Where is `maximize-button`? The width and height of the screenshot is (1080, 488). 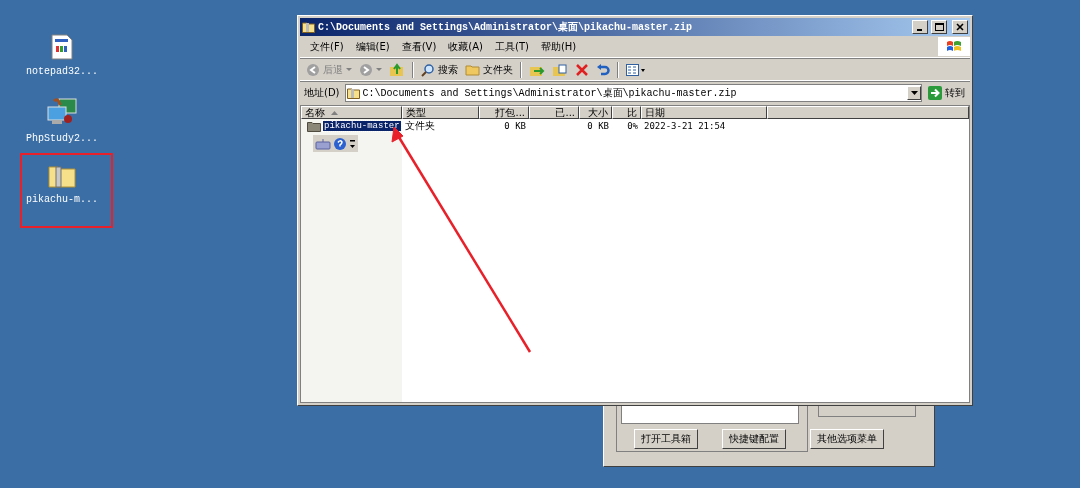
maximize-button is located at coordinates (939, 27).